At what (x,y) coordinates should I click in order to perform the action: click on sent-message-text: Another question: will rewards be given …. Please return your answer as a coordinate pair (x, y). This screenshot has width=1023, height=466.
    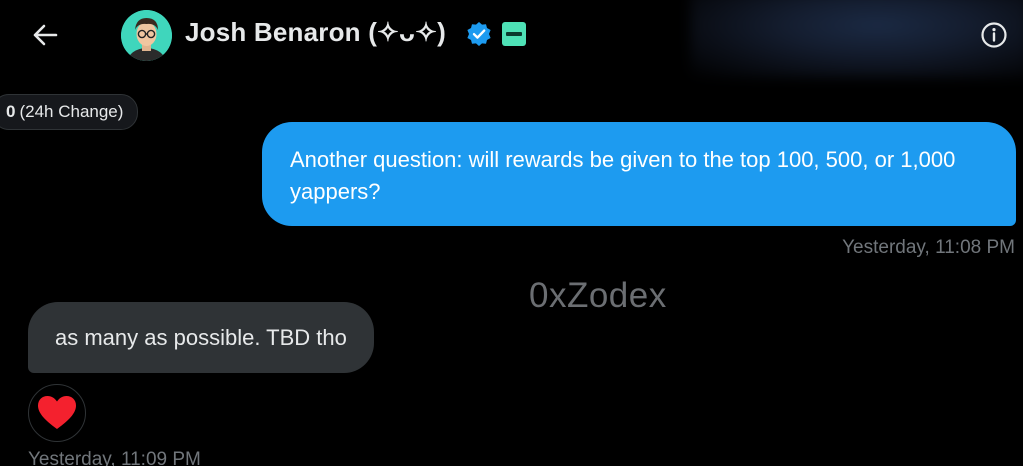
    Looking at the image, I should click on (623, 175).